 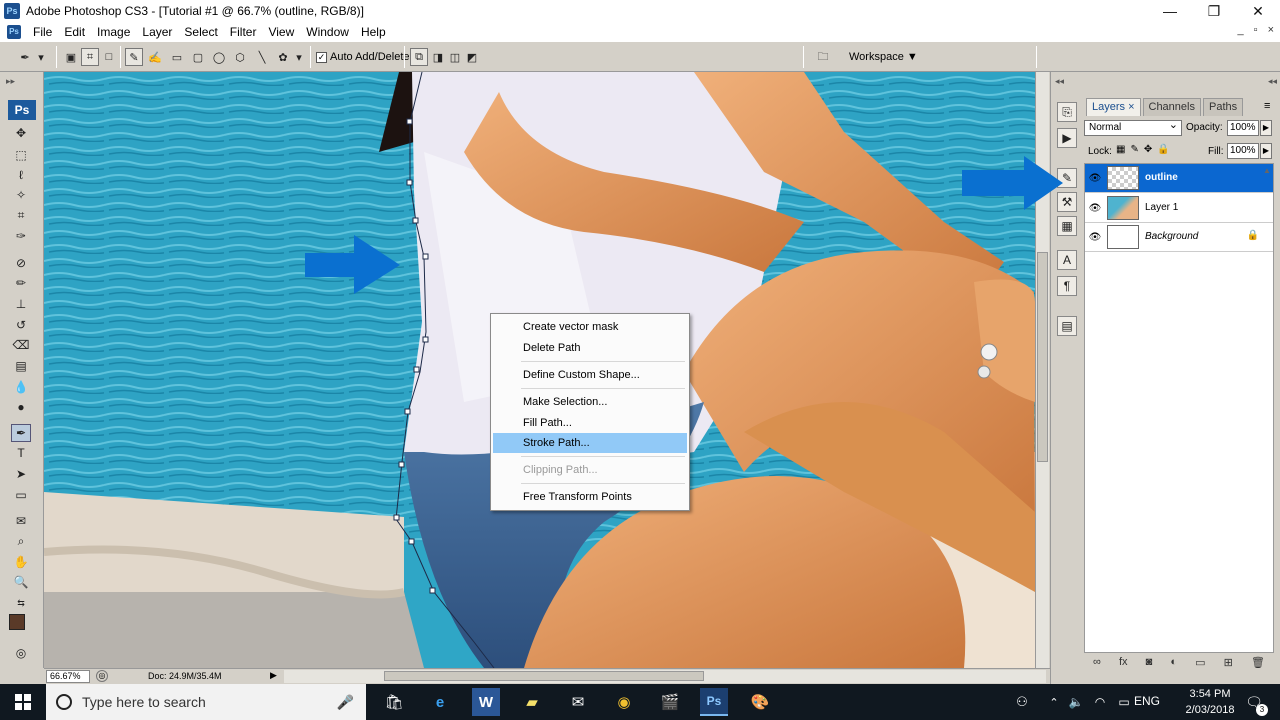 What do you see at coordinates (1241, 30) in the screenshot?
I see `doc-minimize-button: _` at bounding box center [1241, 30].